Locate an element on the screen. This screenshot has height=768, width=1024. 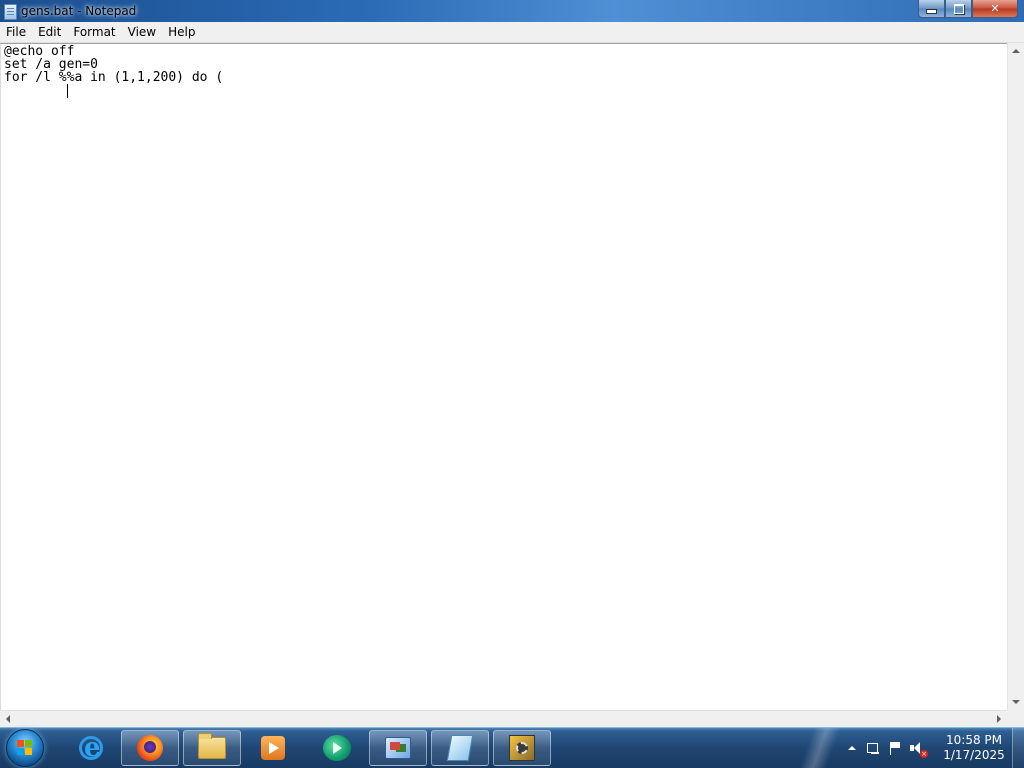
internet-explorer-icon is located at coordinates (91, 748).